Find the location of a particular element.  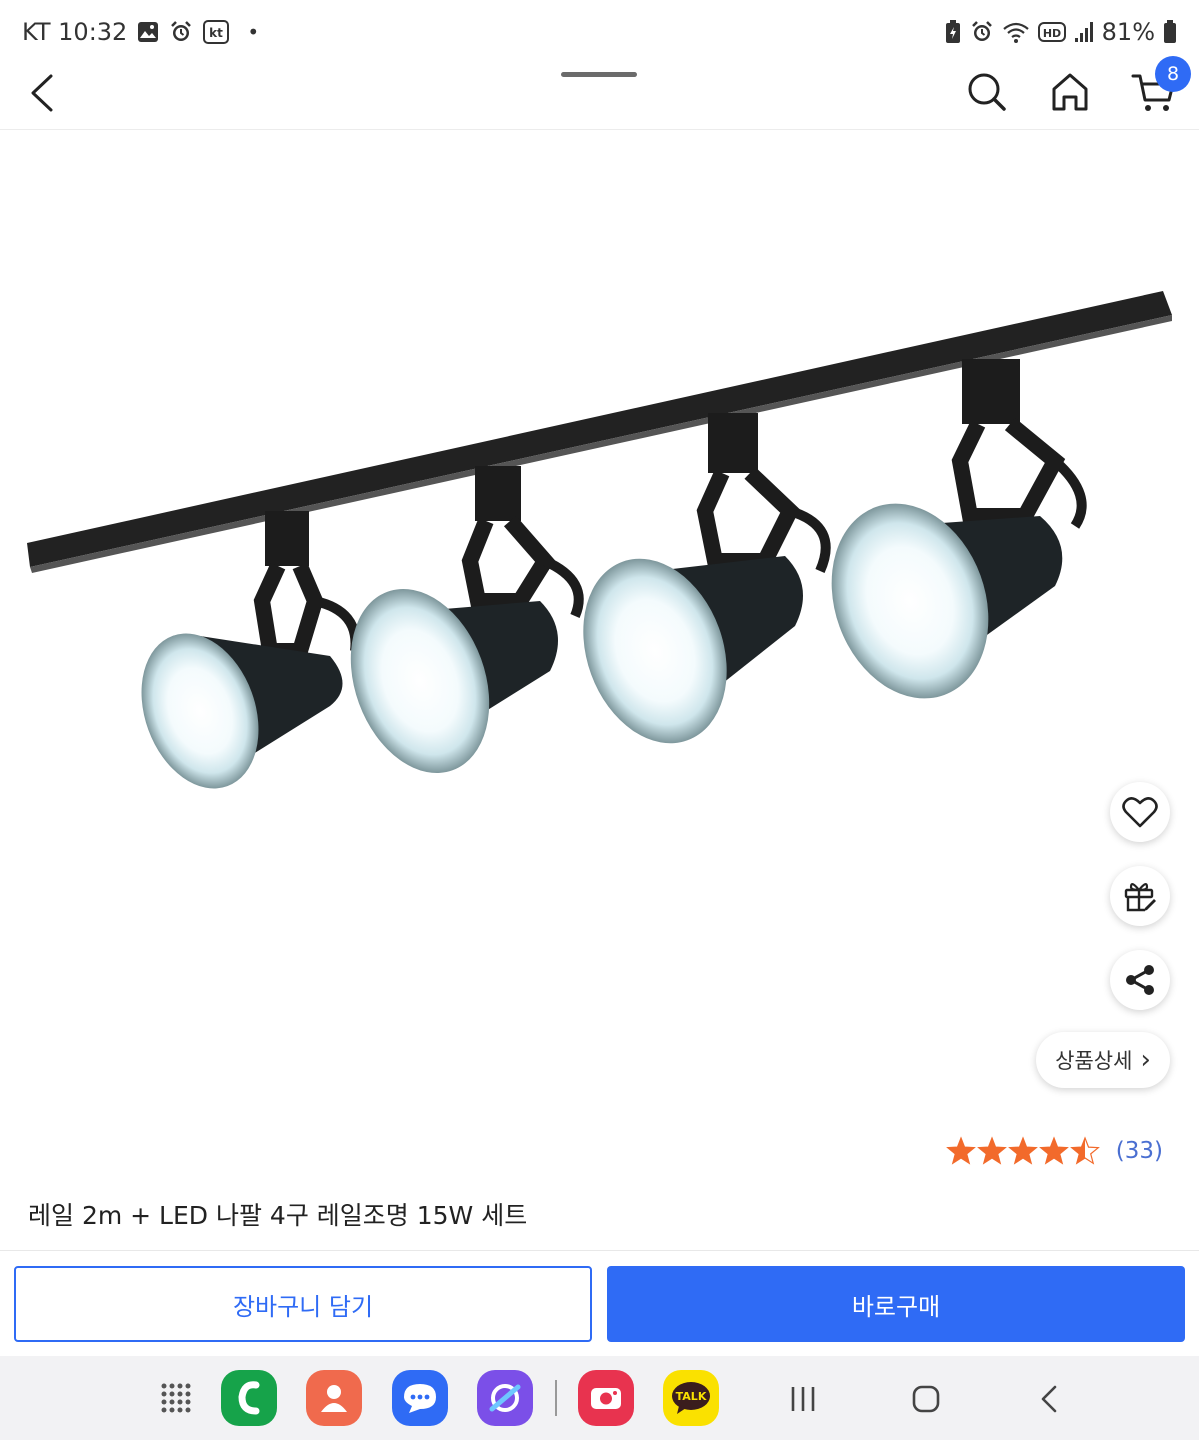

phone-app is located at coordinates (249, 1398).